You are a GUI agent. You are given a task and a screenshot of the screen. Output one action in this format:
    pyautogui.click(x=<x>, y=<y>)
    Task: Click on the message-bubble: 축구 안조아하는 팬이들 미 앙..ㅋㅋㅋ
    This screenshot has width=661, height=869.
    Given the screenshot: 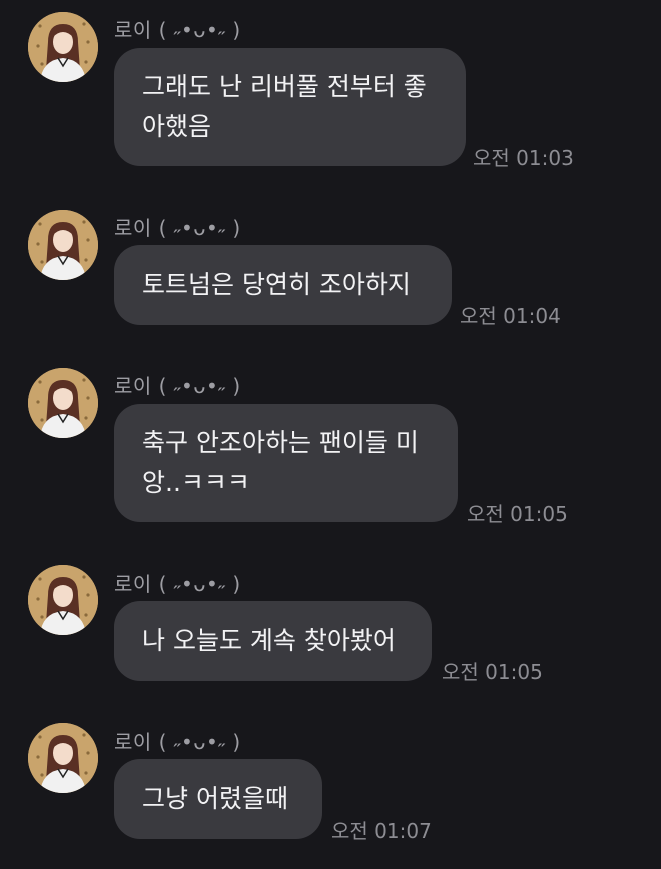 What is the action you would take?
    pyautogui.click(x=286, y=463)
    